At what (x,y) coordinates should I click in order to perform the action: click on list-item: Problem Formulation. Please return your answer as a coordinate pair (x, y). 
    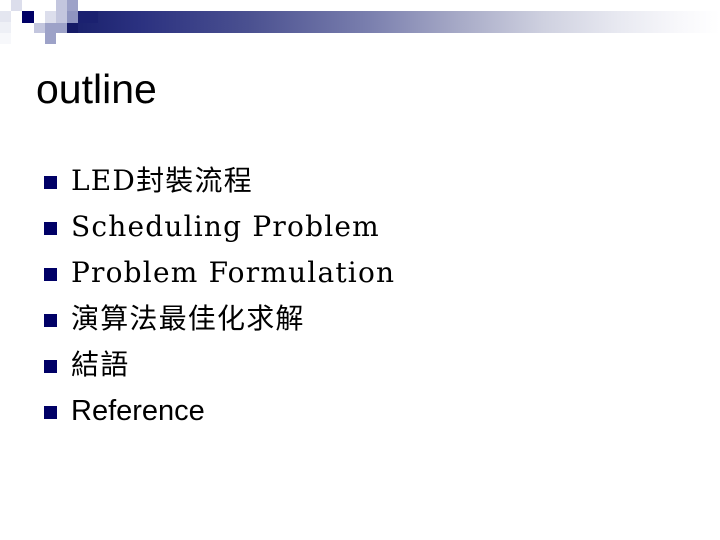
    Looking at the image, I should click on (364, 273).